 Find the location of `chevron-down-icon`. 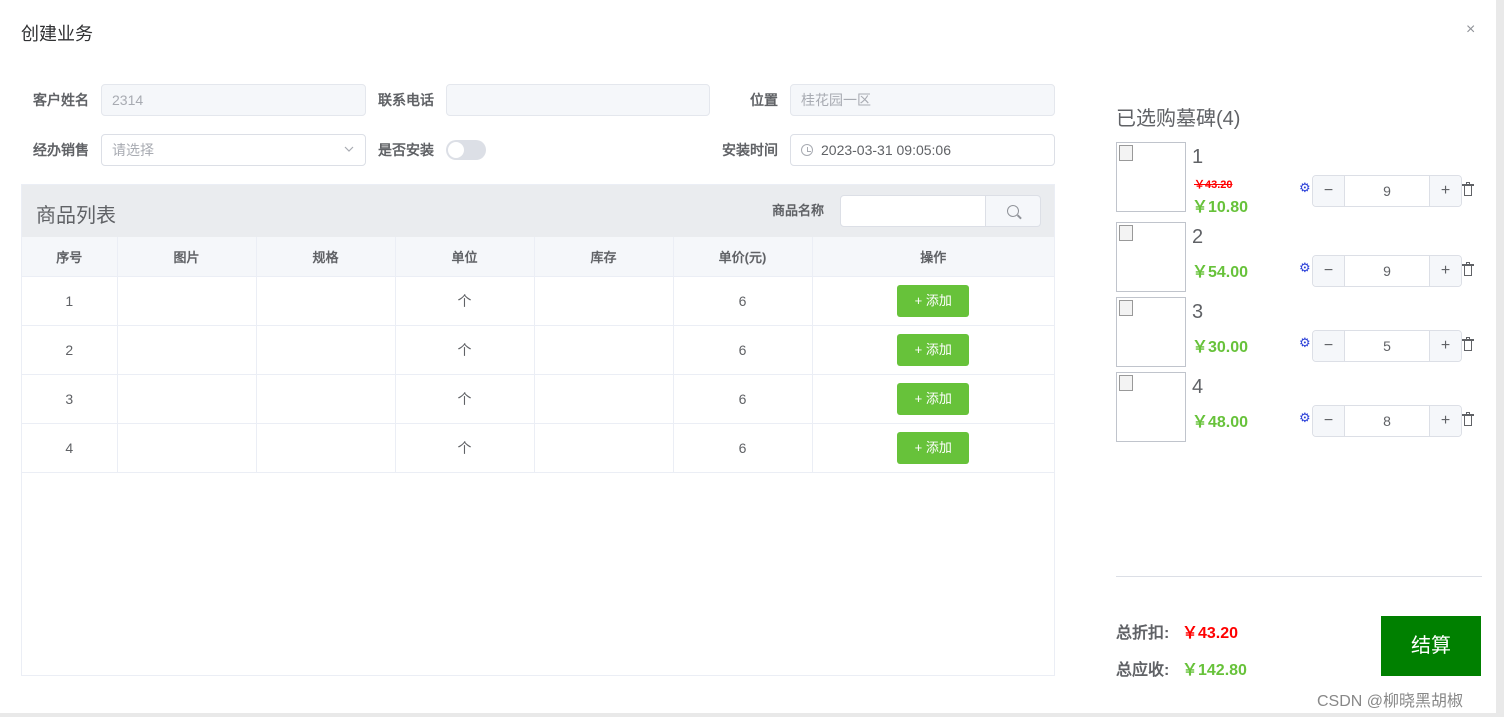

chevron-down-icon is located at coordinates (349, 155).